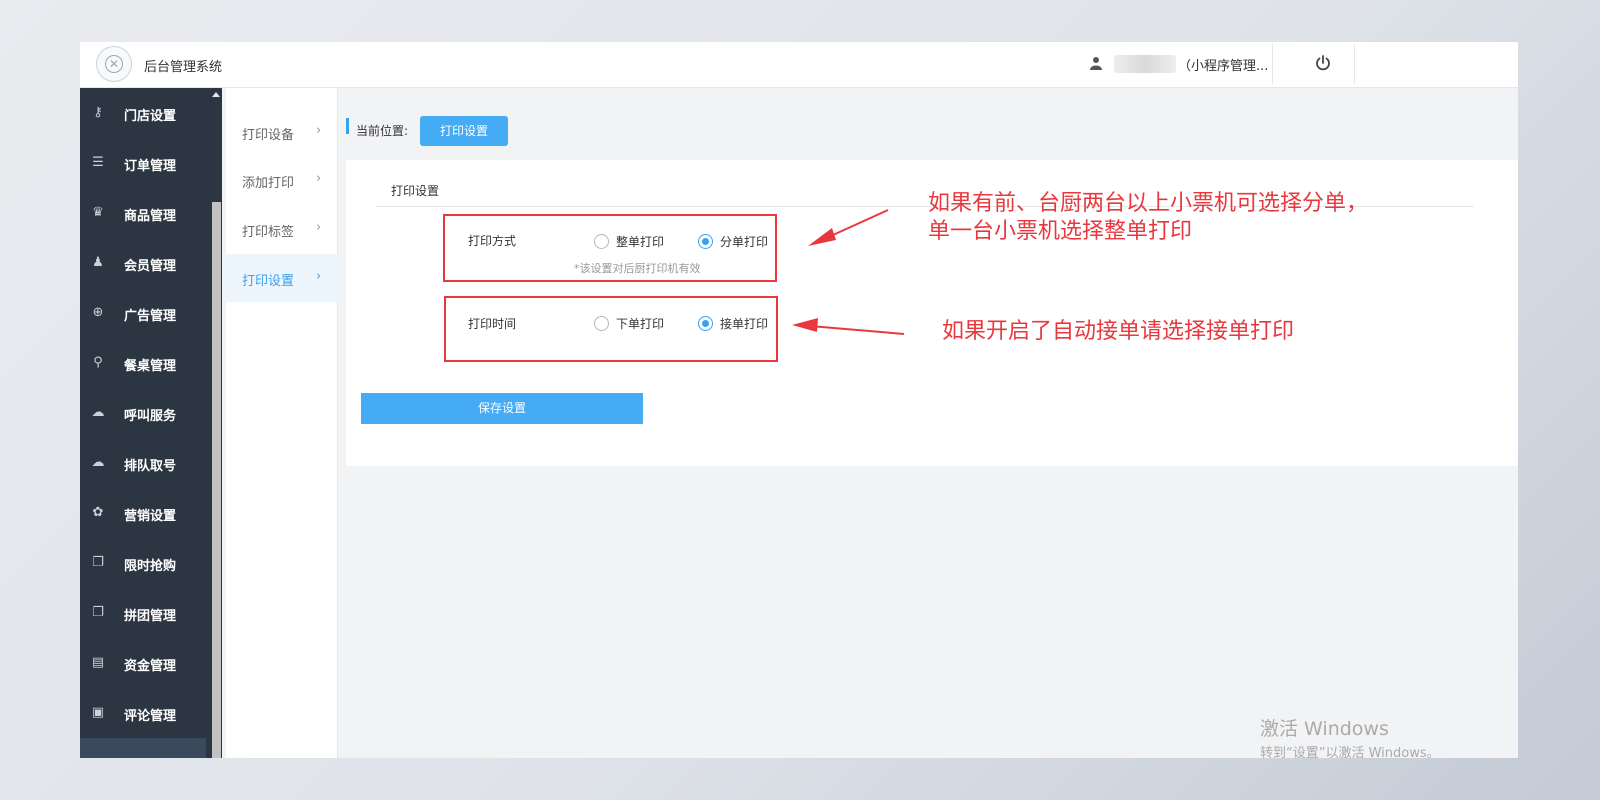 This screenshot has height=800, width=1600. Describe the element at coordinates (1350, 753) in the screenshot. I see `windows-watermark-subtitle: 转到“设置”以激活 Windows。` at that location.